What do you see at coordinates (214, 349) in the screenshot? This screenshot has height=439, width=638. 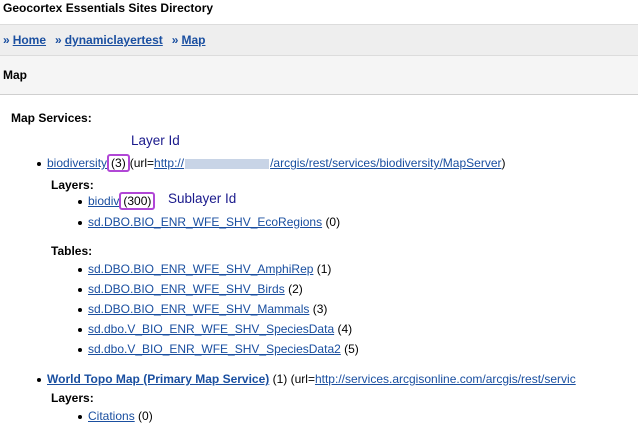 I see `table-link: sd.dbo.V_BIO_ENR_WFE_SHV_SpeciesData2` at bounding box center [214, 349].